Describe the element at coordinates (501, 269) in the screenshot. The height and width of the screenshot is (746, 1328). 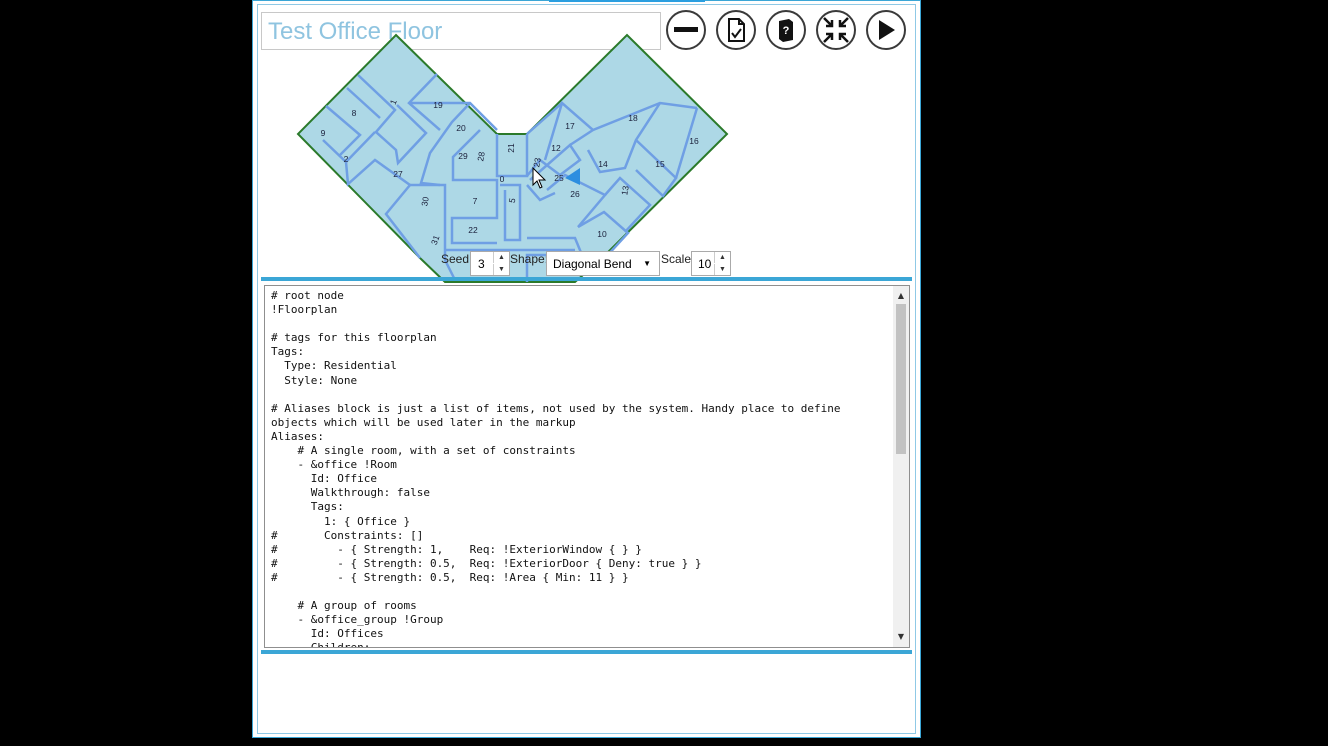
I see `seed-decrement-arrow: ▼` at that location.